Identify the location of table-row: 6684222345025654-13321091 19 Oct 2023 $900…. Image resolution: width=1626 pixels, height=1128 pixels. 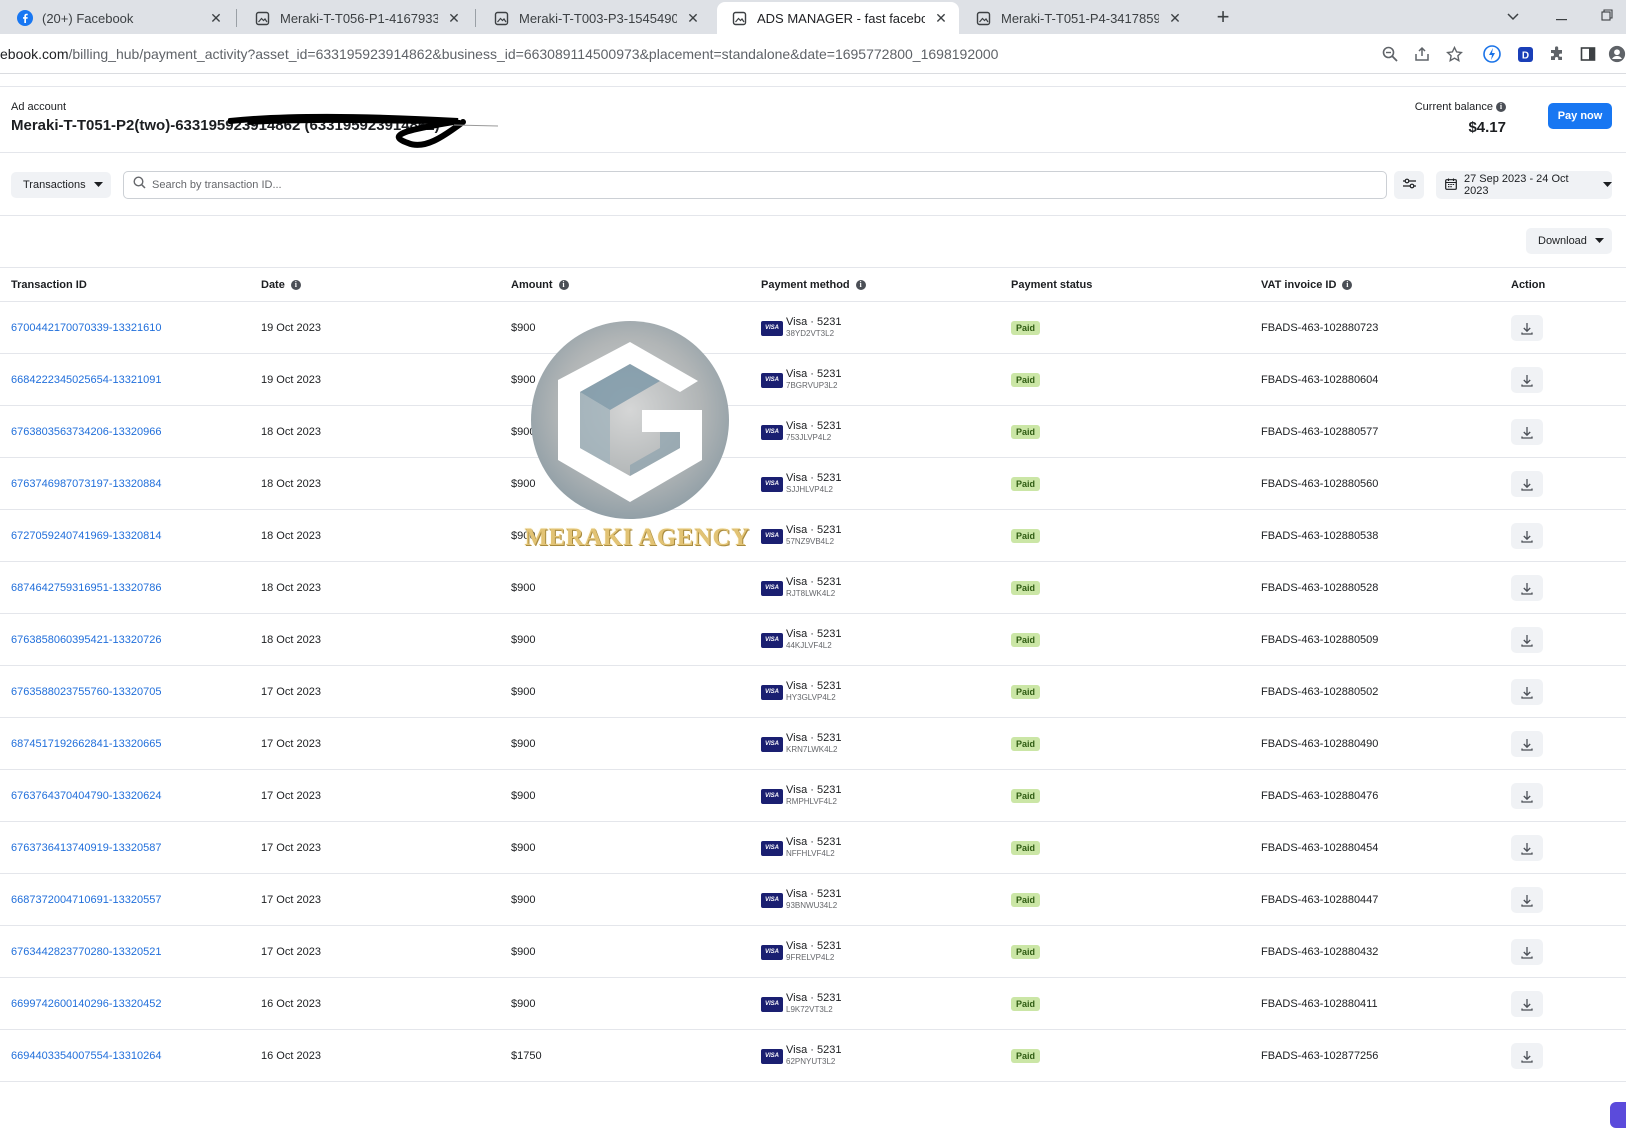
(813, 380).